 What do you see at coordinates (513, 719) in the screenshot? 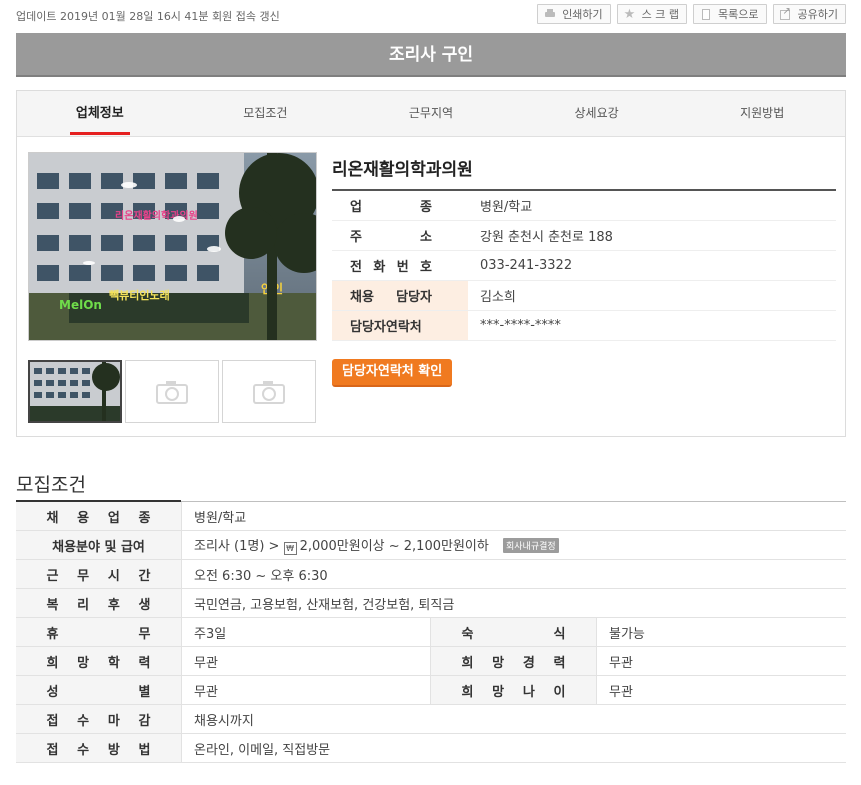
I see `condition-value: 채용시까지` at bounding box center [513, 719].